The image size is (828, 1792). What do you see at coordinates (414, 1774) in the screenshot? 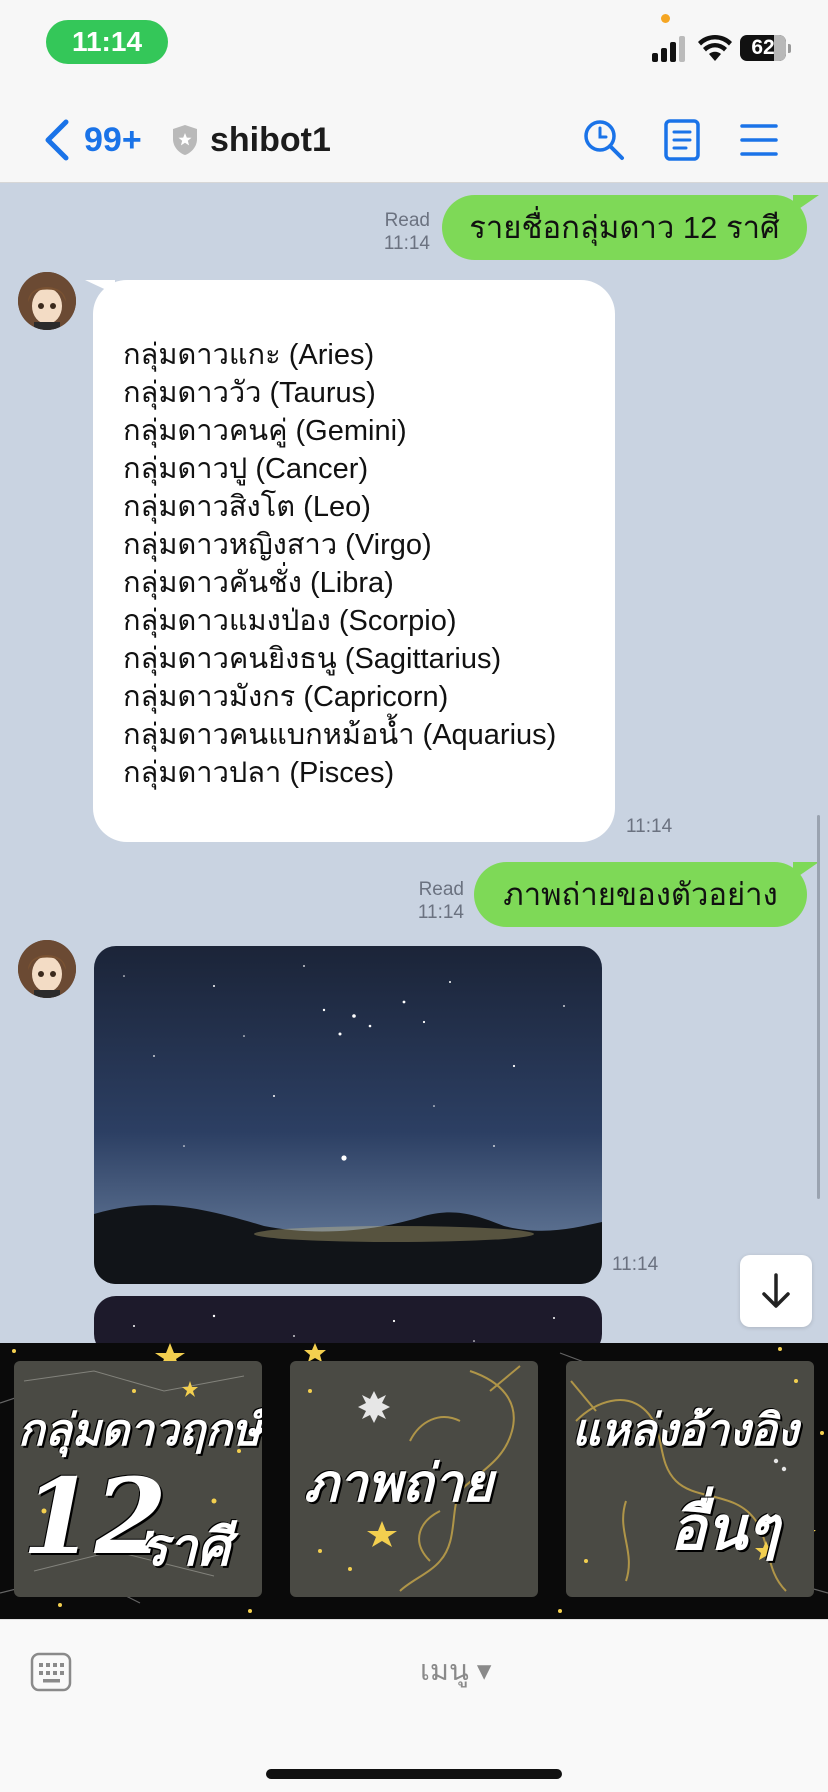
I see `home-indicator` at bounding box center [414, 1774].